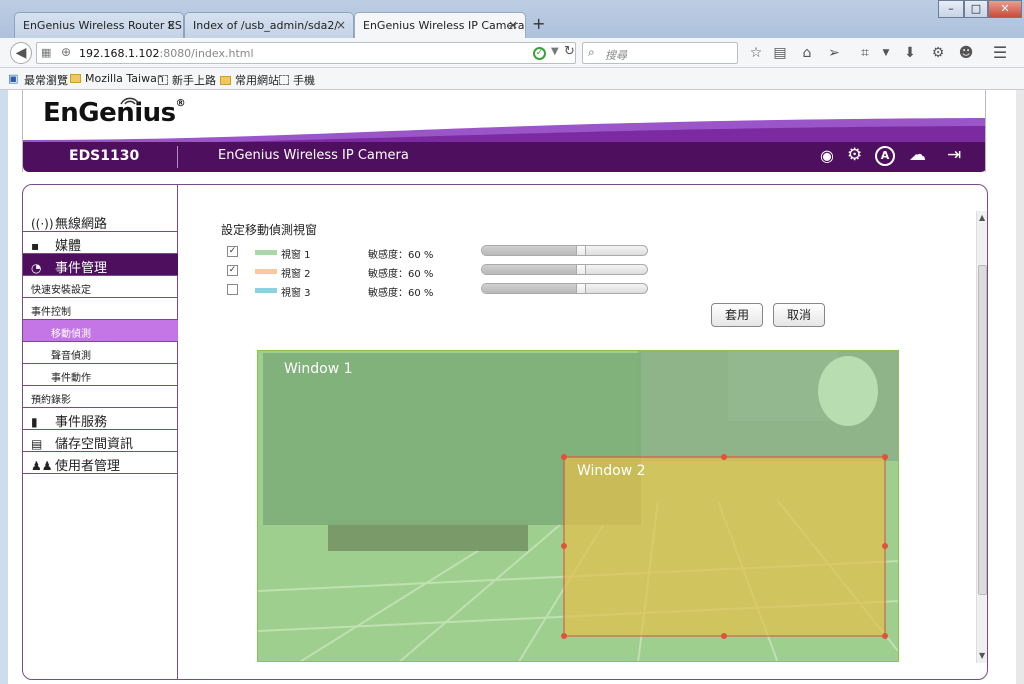 This screenshot has height=684, width=1024. What do you see at coordinates (834, 53) in the screenshot?
I see `send-icon: ➢` at bounding box center [834, 53].